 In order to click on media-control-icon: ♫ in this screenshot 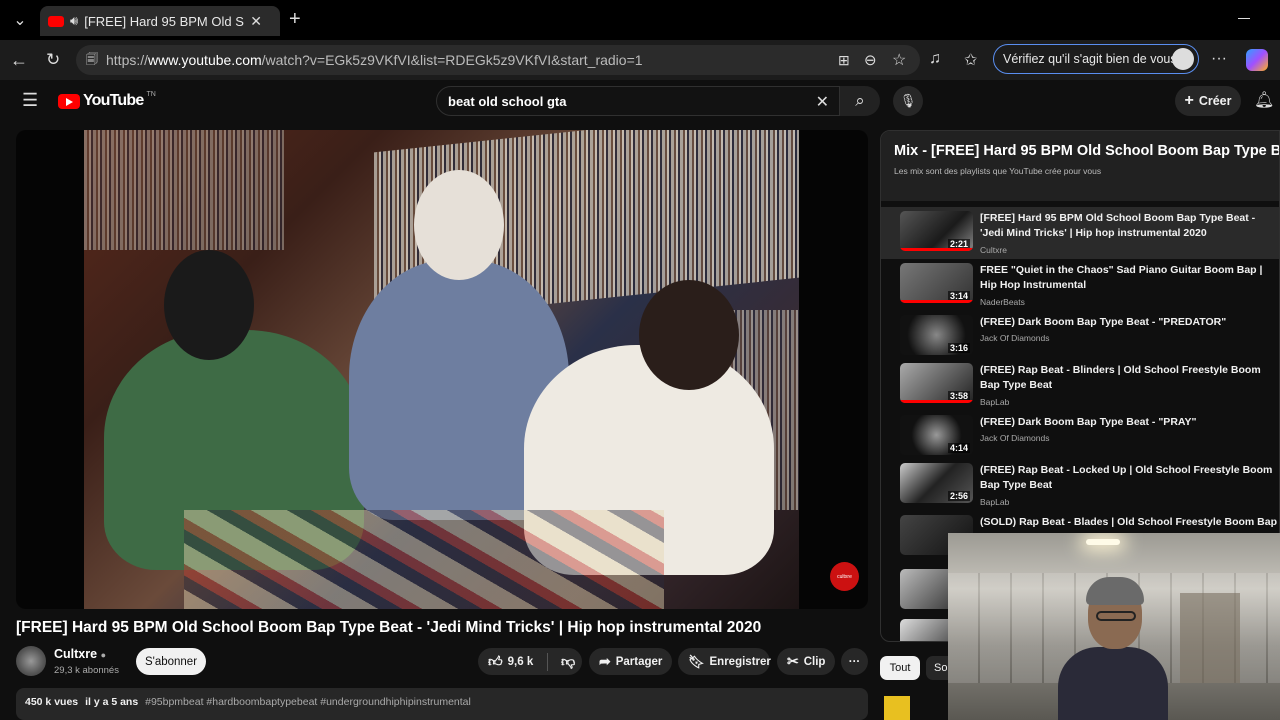, I will do `click(935, 59)`.